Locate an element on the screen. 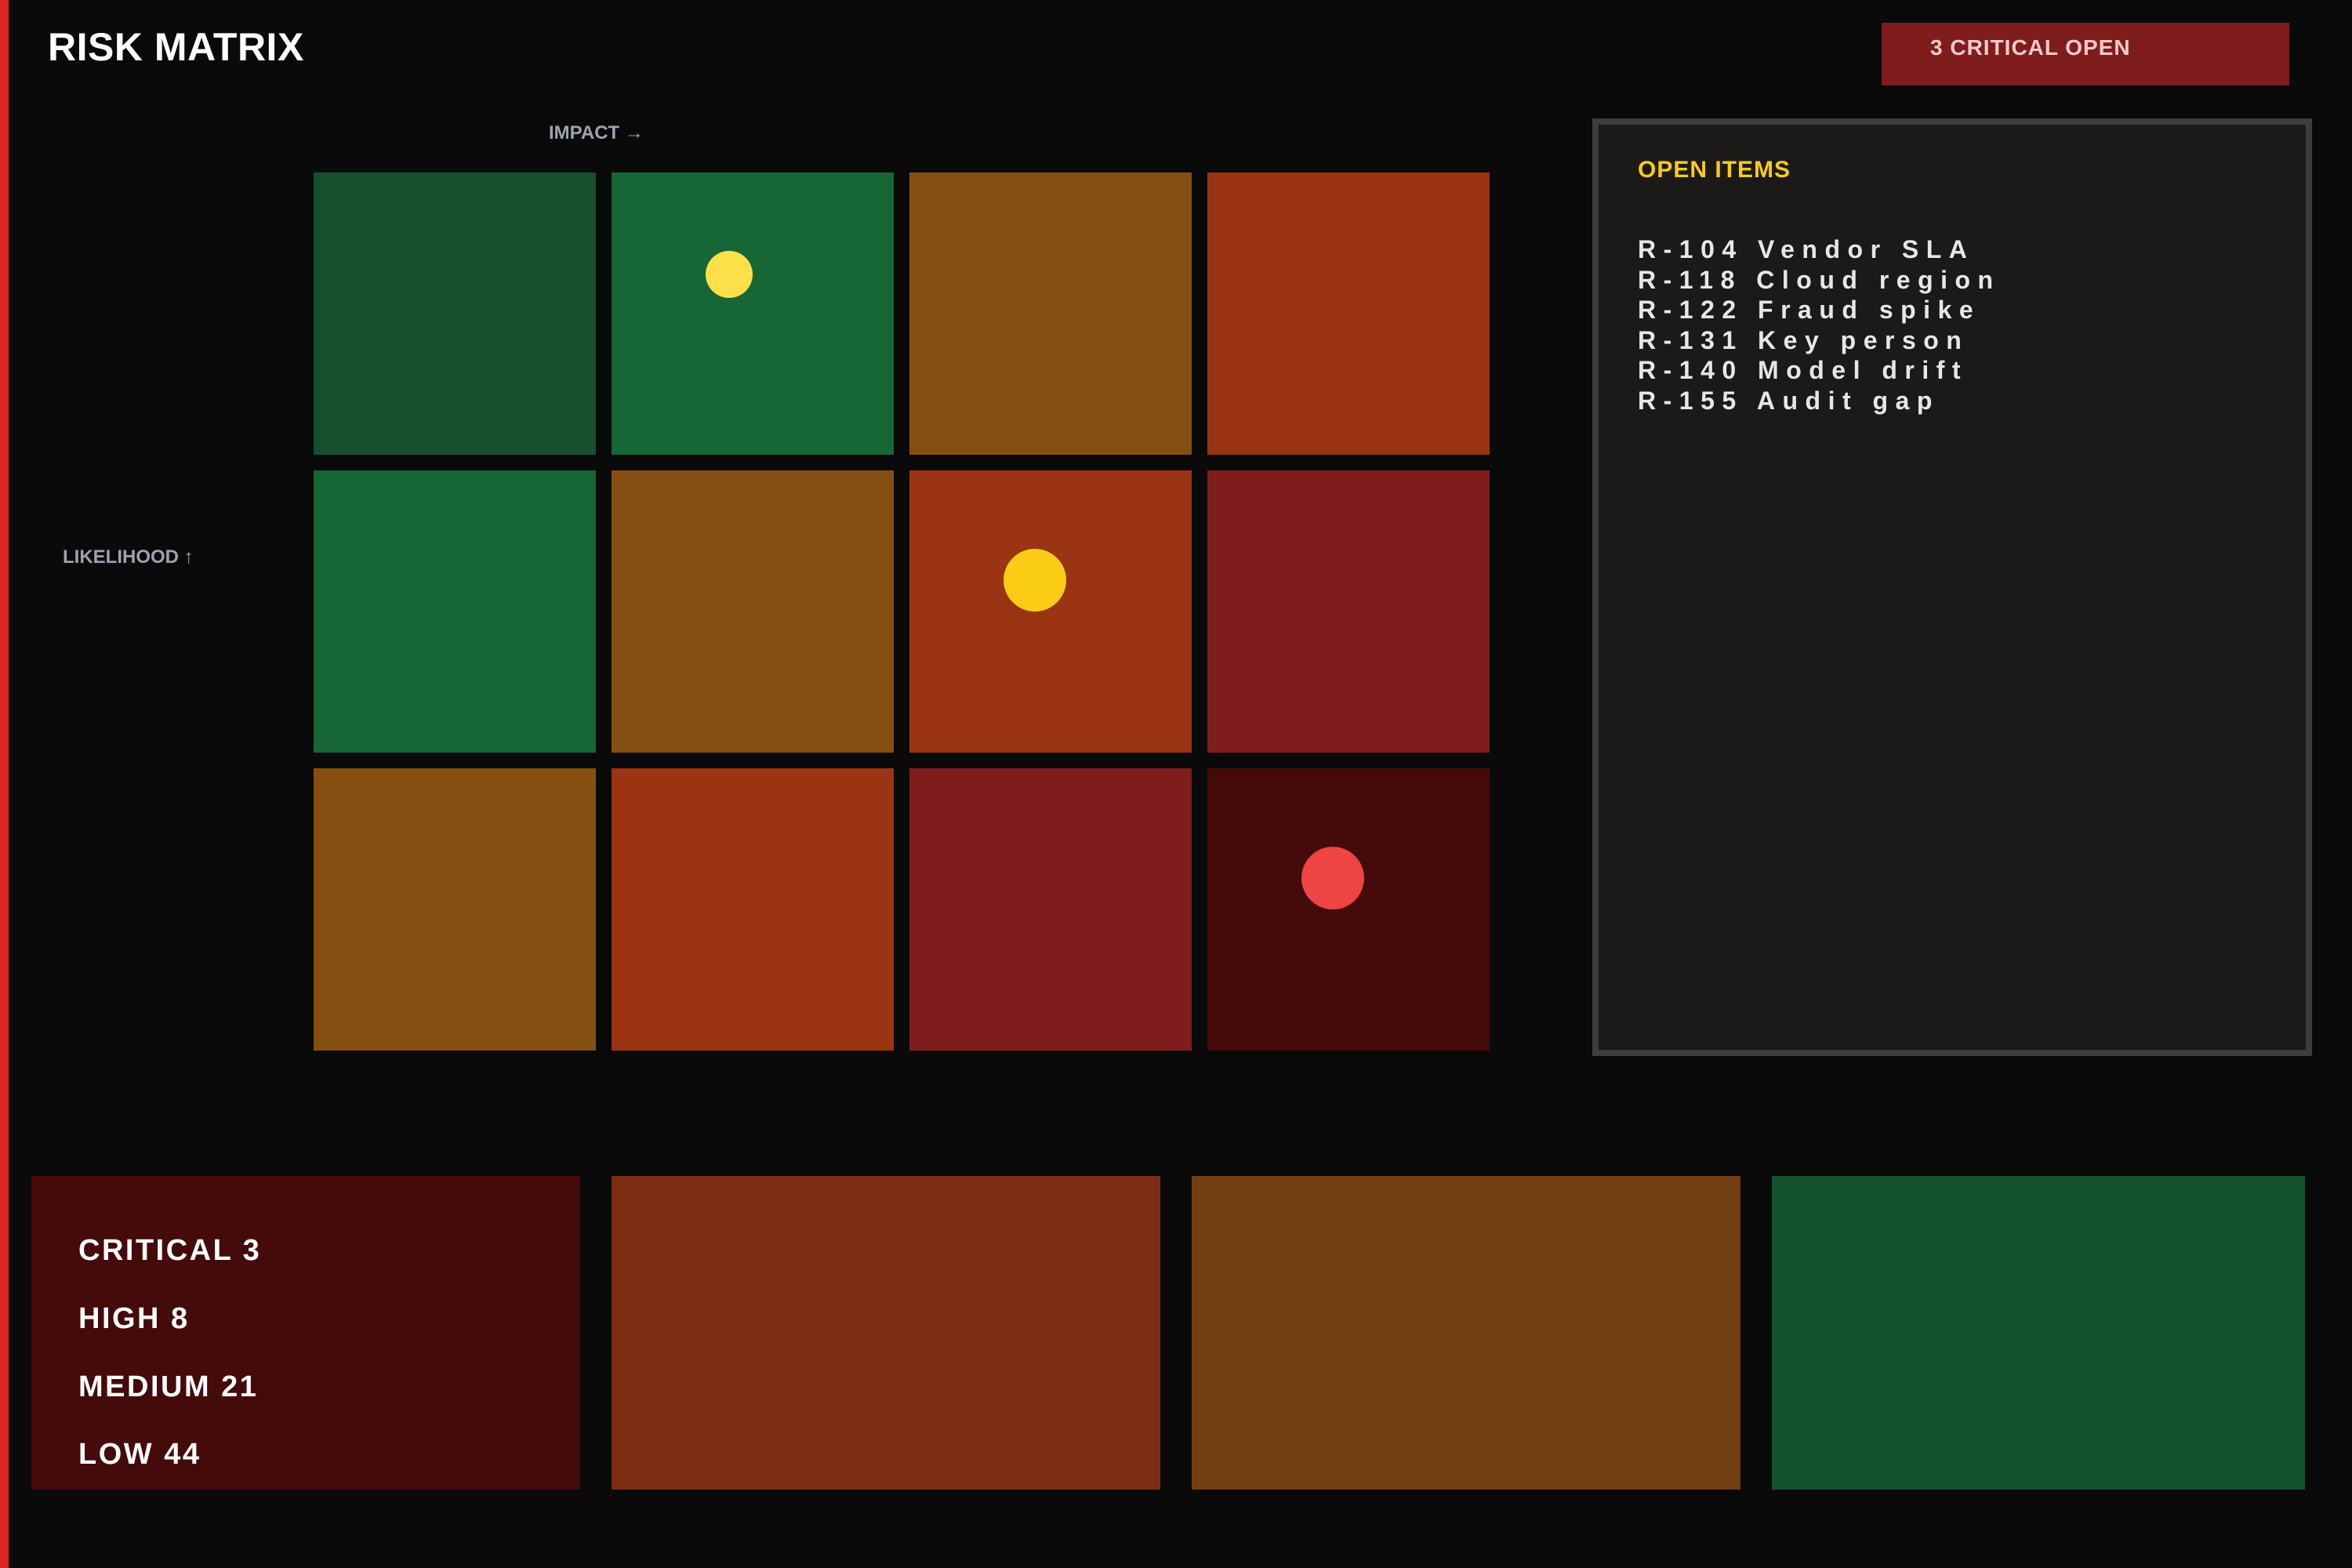 This screenshot has height=1568, width=2352. likelihood-axis-label: LIKELIHOOD ↑ is located at coordinates (128, 557).